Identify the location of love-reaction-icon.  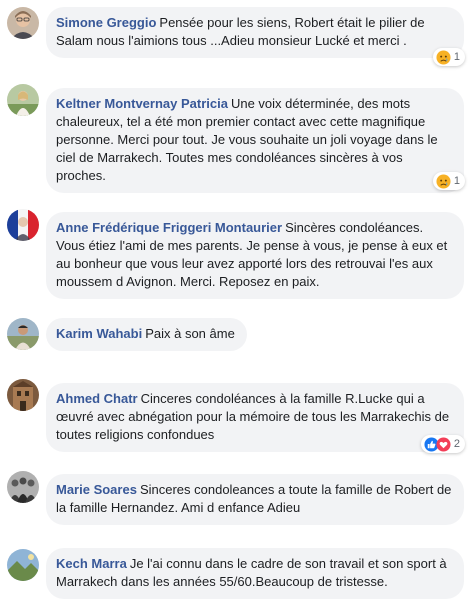
(443, 444).